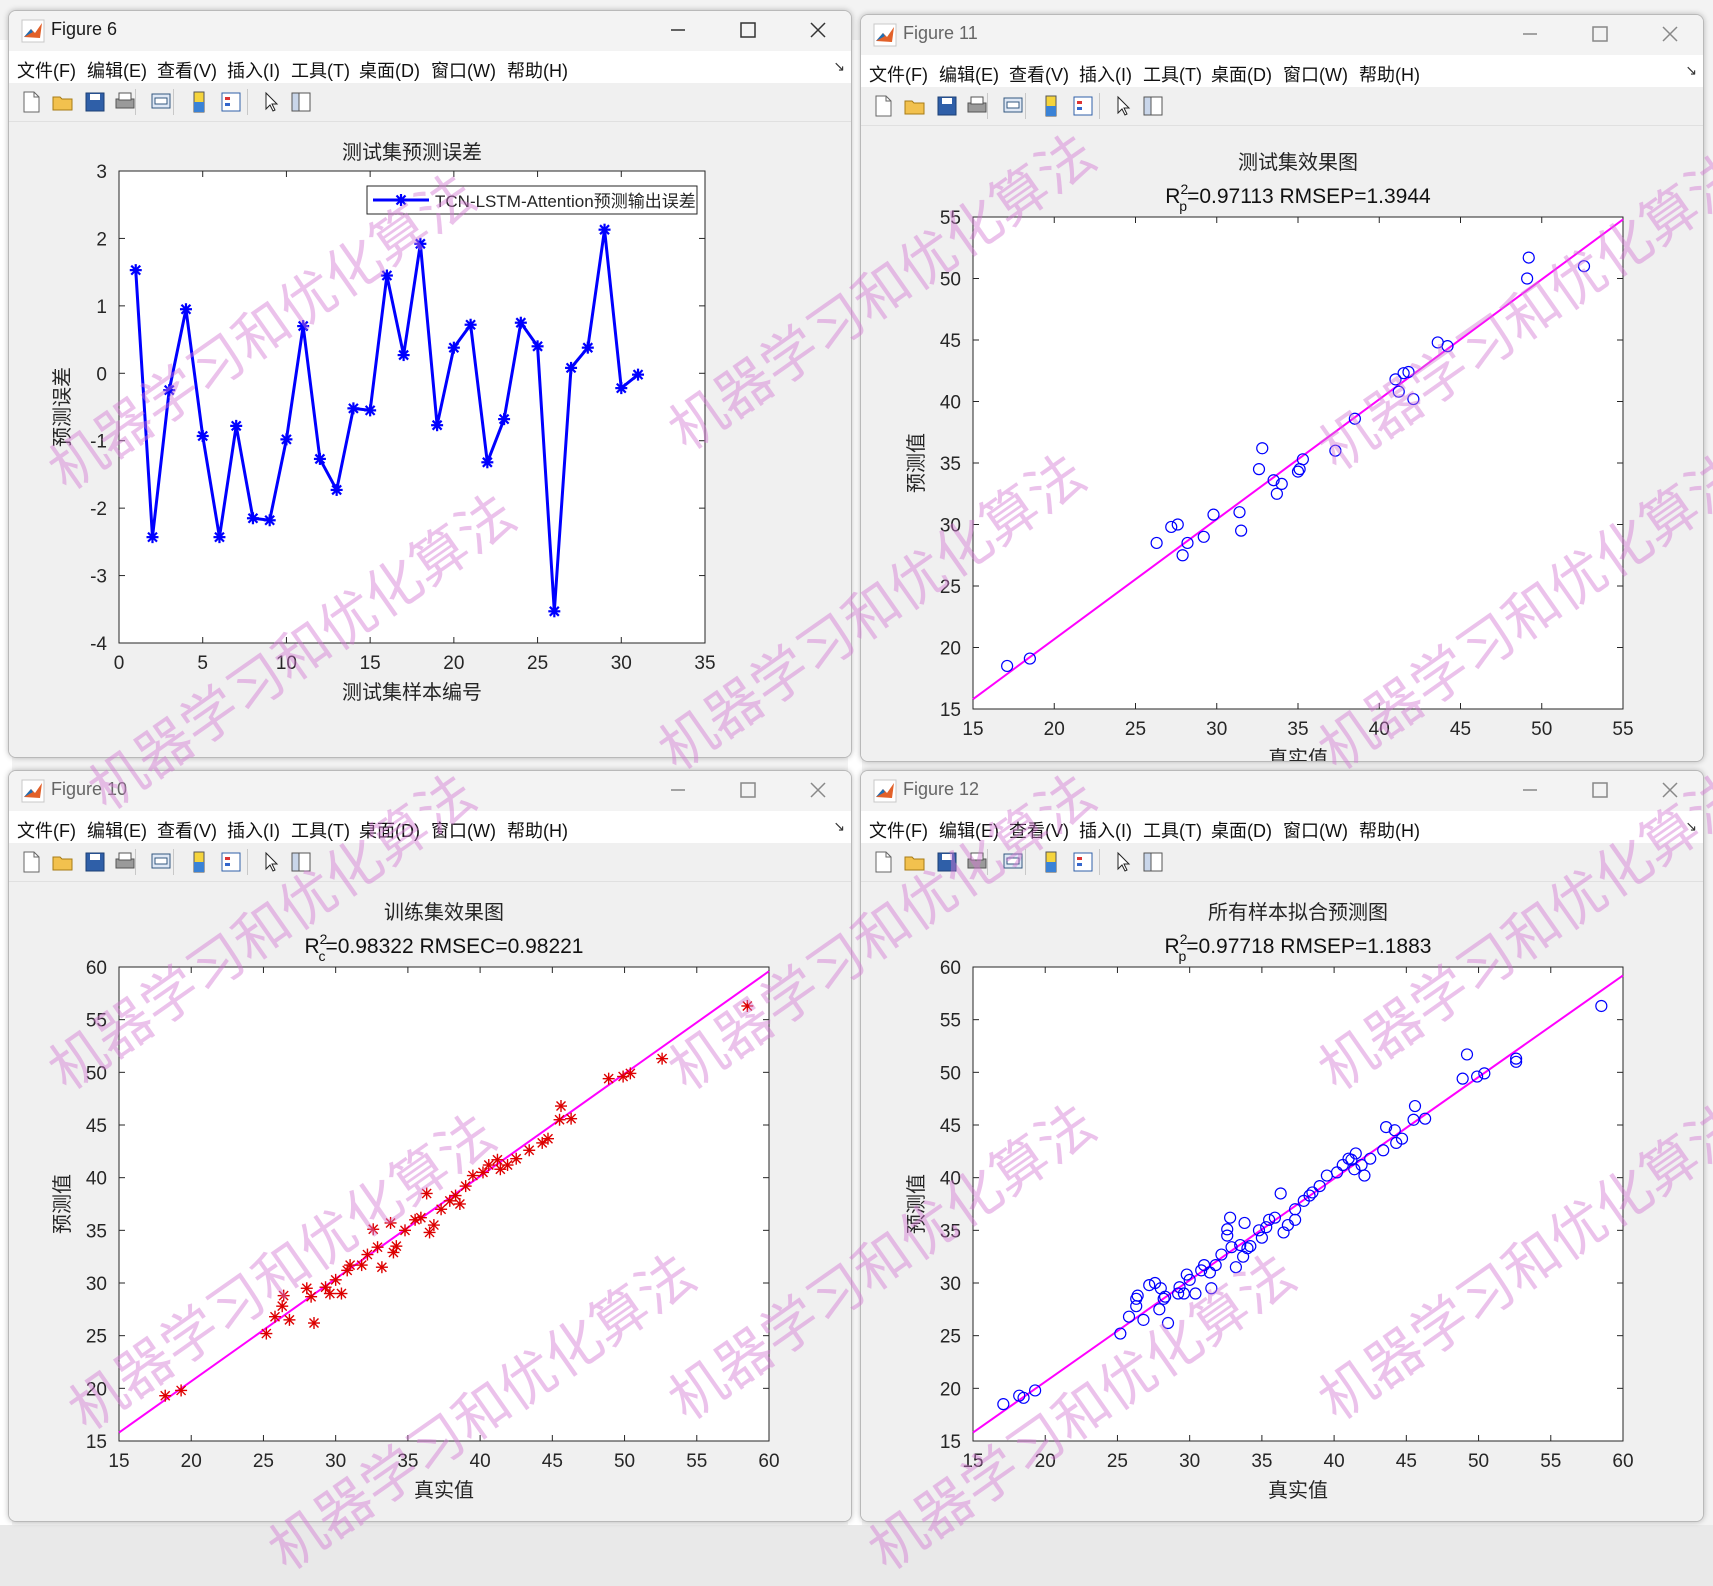 This screenshot has height=1586, width=1713. Describe the element at coordinates (430, 791) in the screenshot. I see `window-titlebar: Figure 10` at that location.